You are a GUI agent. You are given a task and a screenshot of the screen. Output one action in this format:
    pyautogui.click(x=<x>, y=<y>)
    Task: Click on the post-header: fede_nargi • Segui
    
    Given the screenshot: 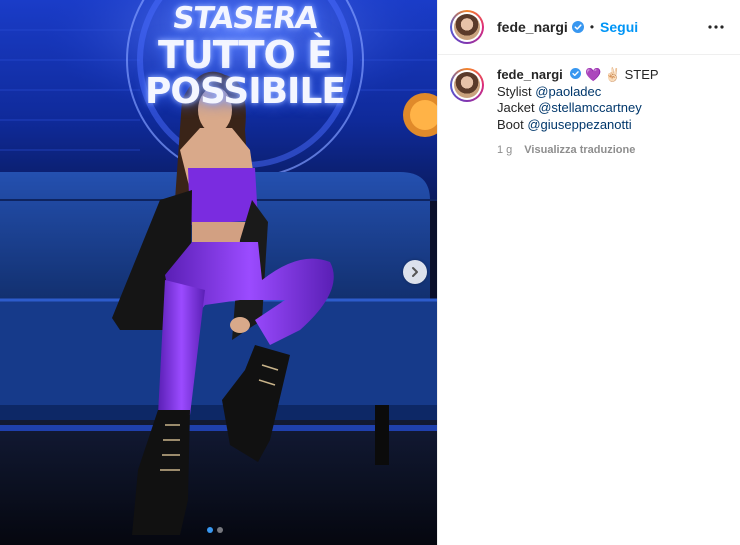 What is the action you would take?
    pyautogui.click(x=589, y=27)
    